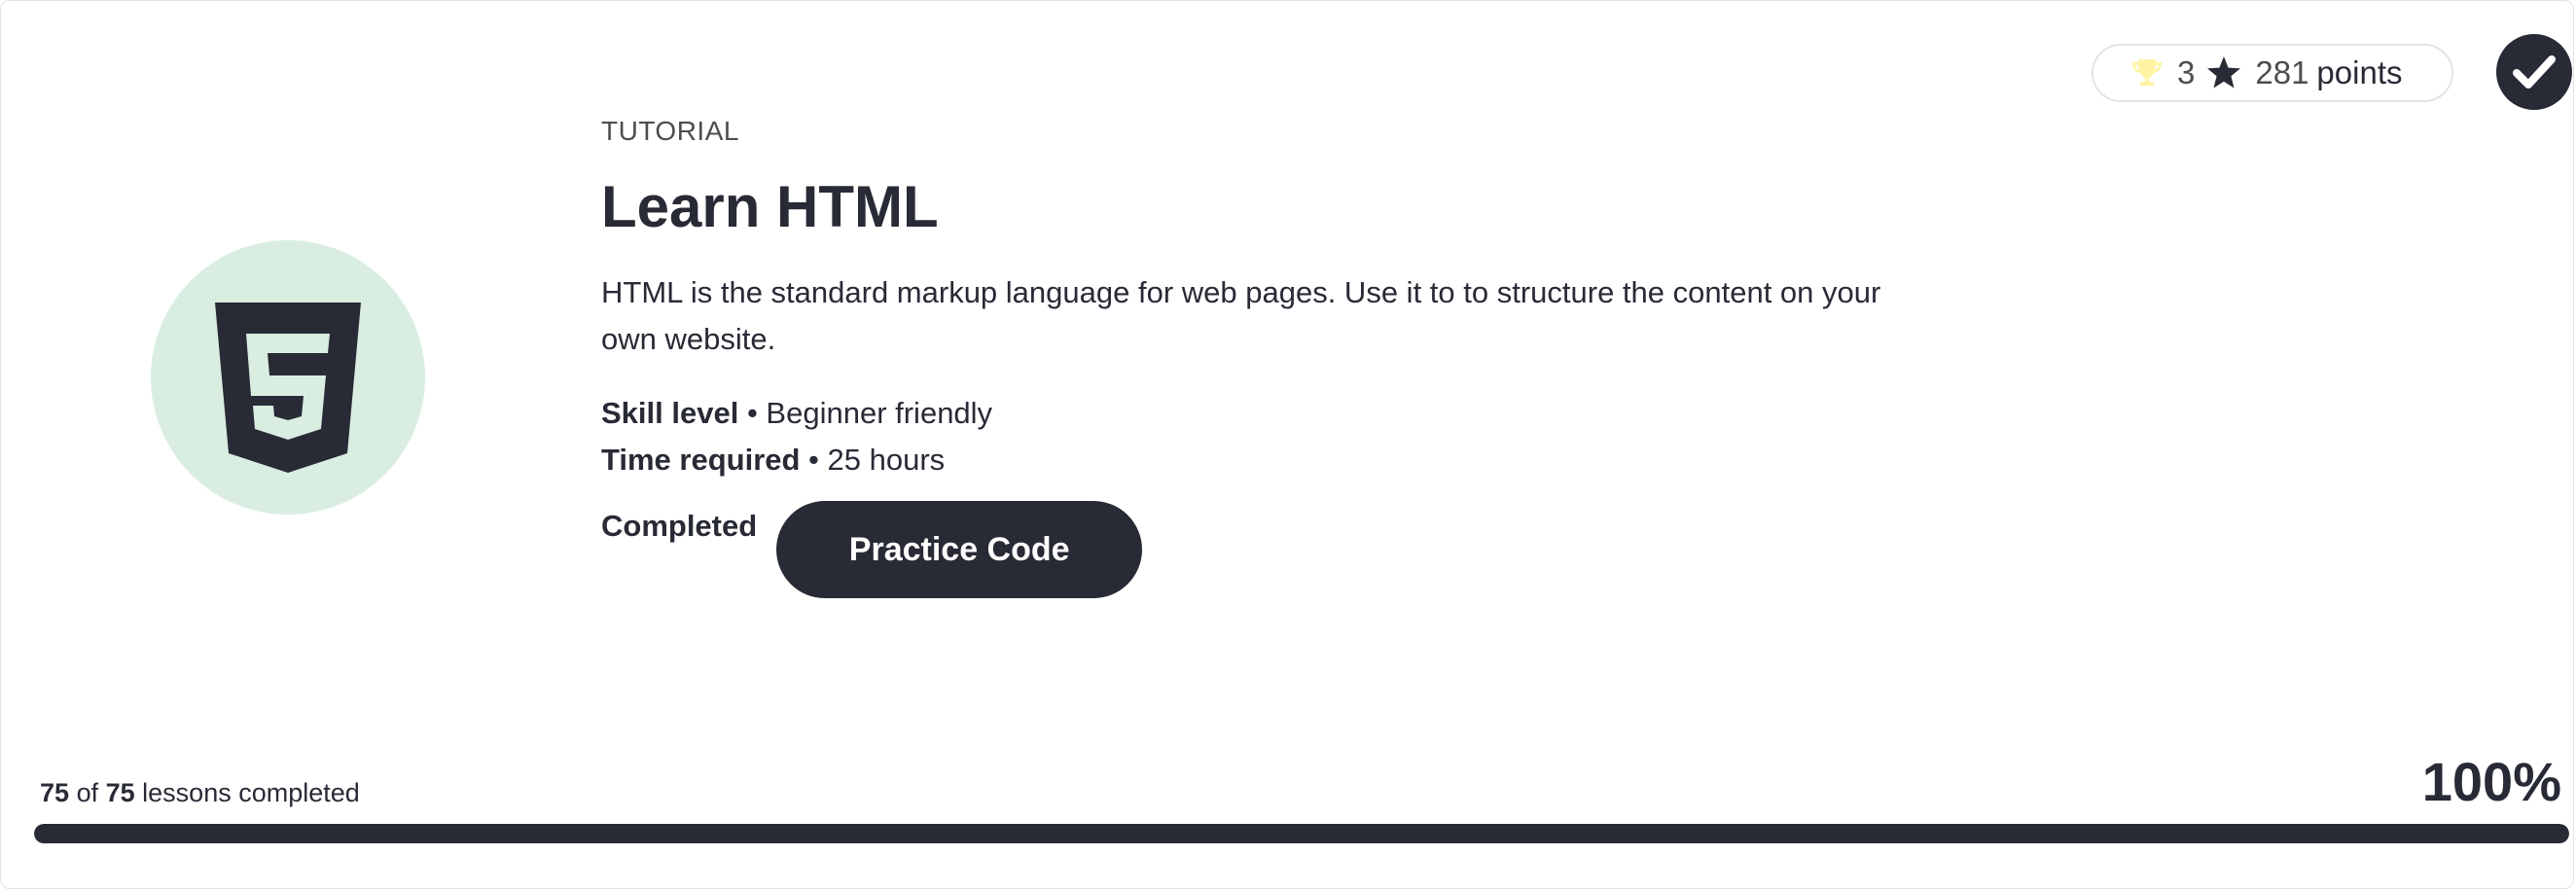  What do you see at coordinates (1282, 413) in the screenshot?
I see `skill-level-row: Skill level • Beginner friendly` at bounding box center [1282, 413].